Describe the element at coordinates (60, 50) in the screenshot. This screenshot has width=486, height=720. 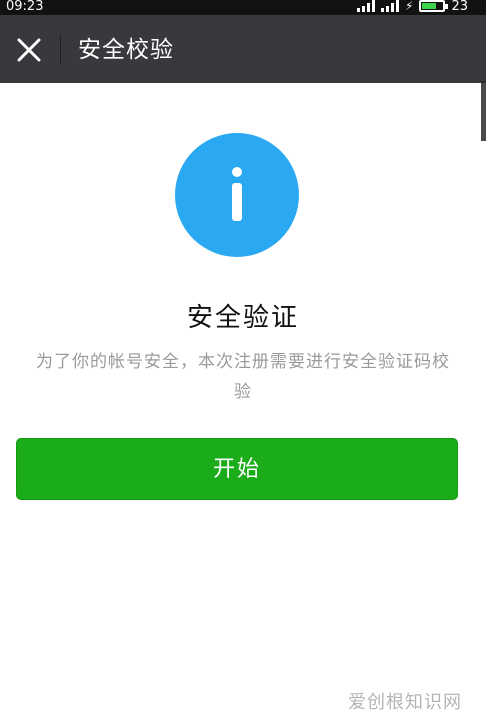
I see `title-divider` at that location.